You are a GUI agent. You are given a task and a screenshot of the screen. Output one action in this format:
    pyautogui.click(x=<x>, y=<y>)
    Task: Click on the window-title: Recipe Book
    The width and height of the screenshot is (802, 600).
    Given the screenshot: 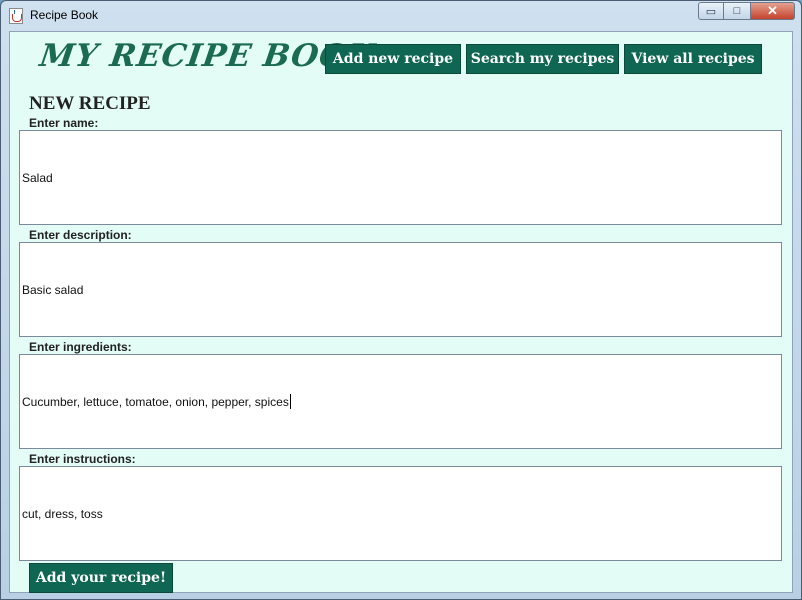 What is the action you would take?
    pyautogui.click(x=64, y=15)
    